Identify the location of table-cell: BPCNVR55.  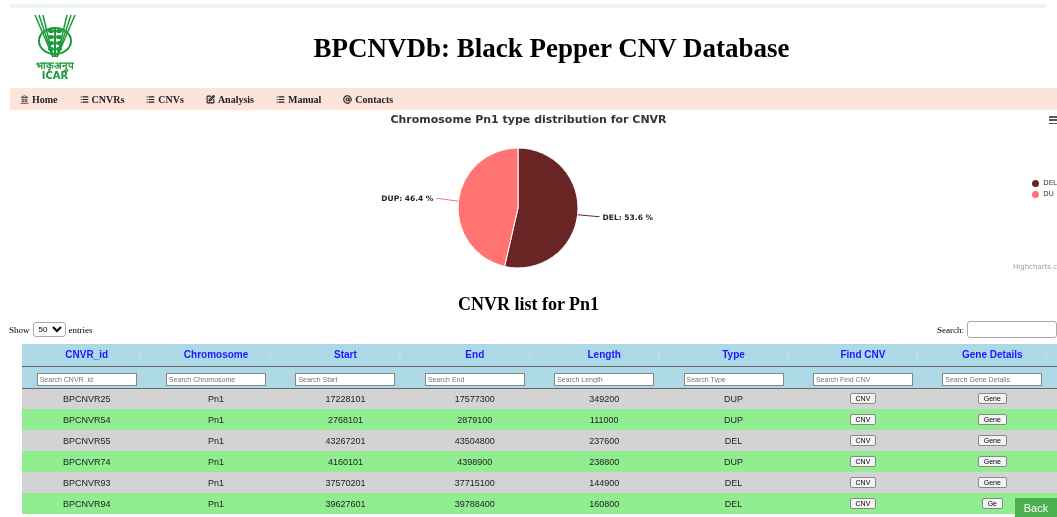
(87, 440).